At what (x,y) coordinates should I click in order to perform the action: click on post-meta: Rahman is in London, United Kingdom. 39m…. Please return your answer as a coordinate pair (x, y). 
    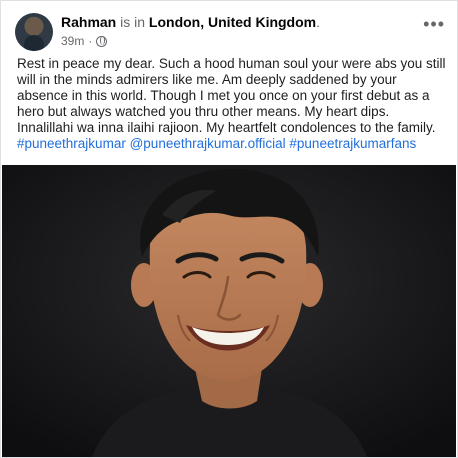
    Looking at the image, I should click on (239, 31).